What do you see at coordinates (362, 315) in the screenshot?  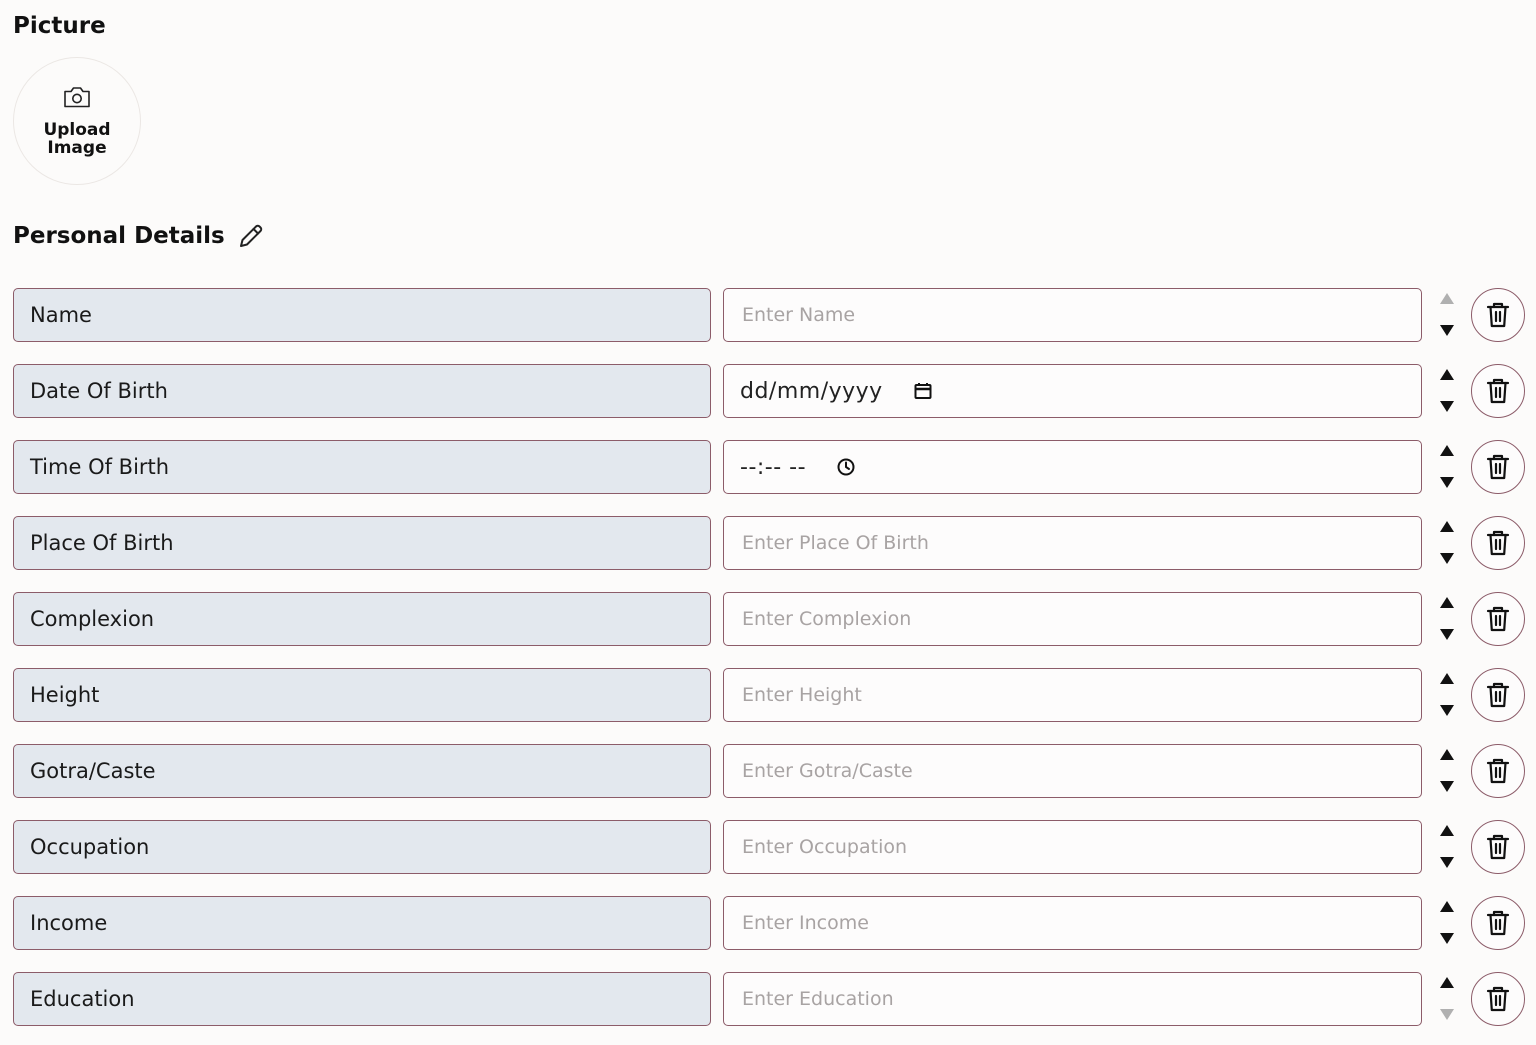 I see `detail-label-field: Name` at bounding box center [362, 315].